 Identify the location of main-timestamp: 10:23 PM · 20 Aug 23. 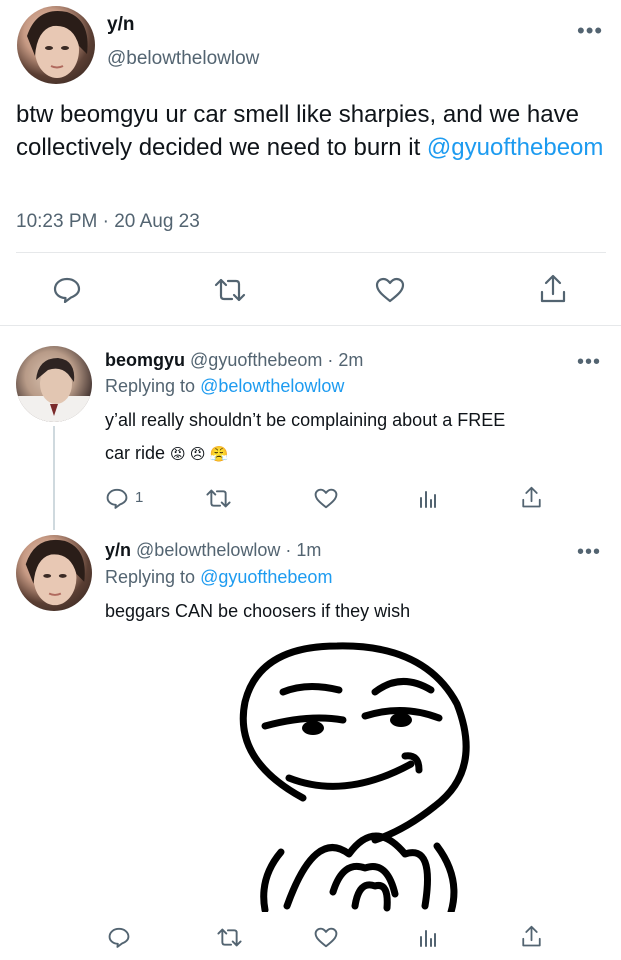
(108, 222).